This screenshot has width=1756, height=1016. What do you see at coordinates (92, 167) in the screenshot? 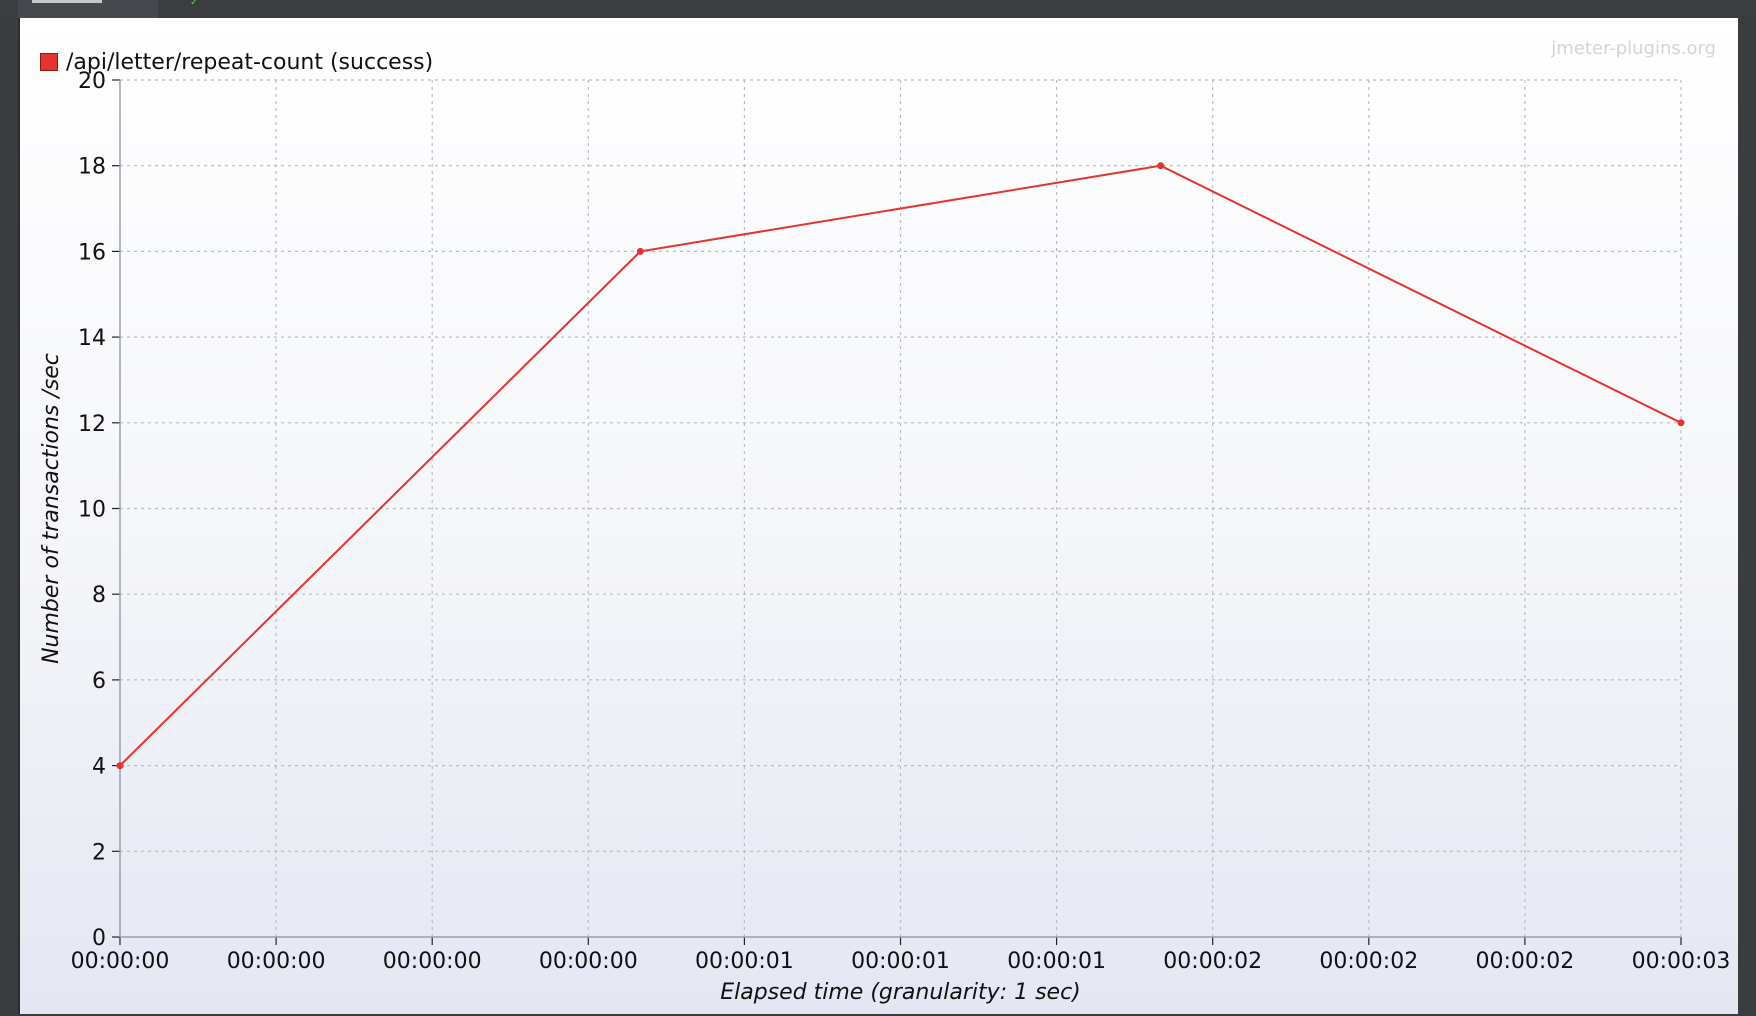
I see `y-tick-label: 18` at bounding box center [92, 167].